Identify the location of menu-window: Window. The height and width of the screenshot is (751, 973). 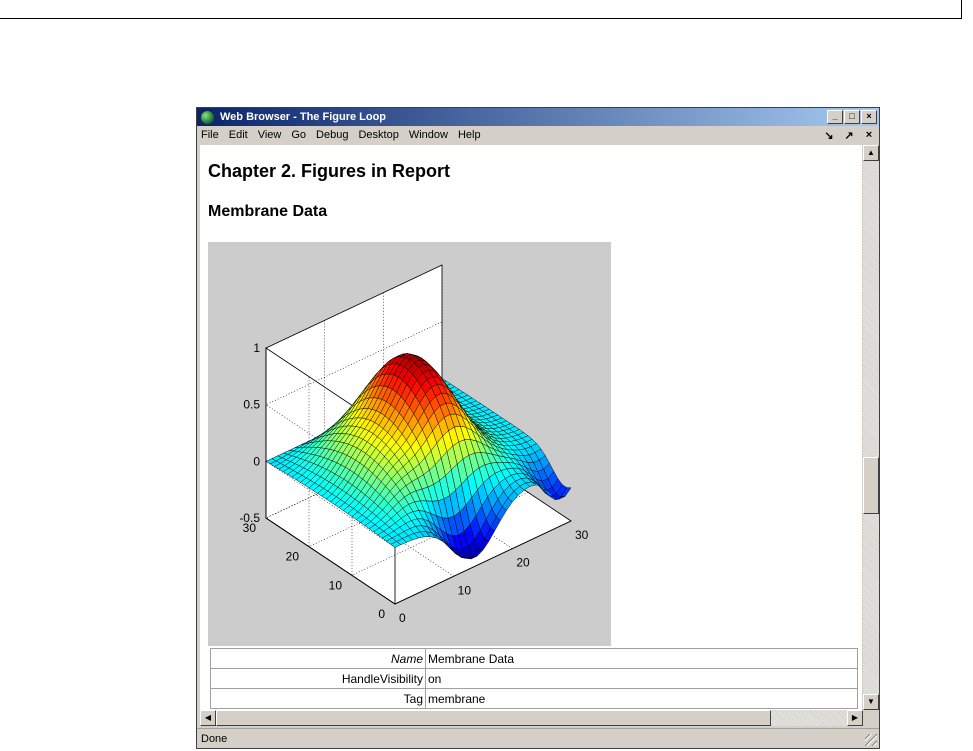
(428, 135).